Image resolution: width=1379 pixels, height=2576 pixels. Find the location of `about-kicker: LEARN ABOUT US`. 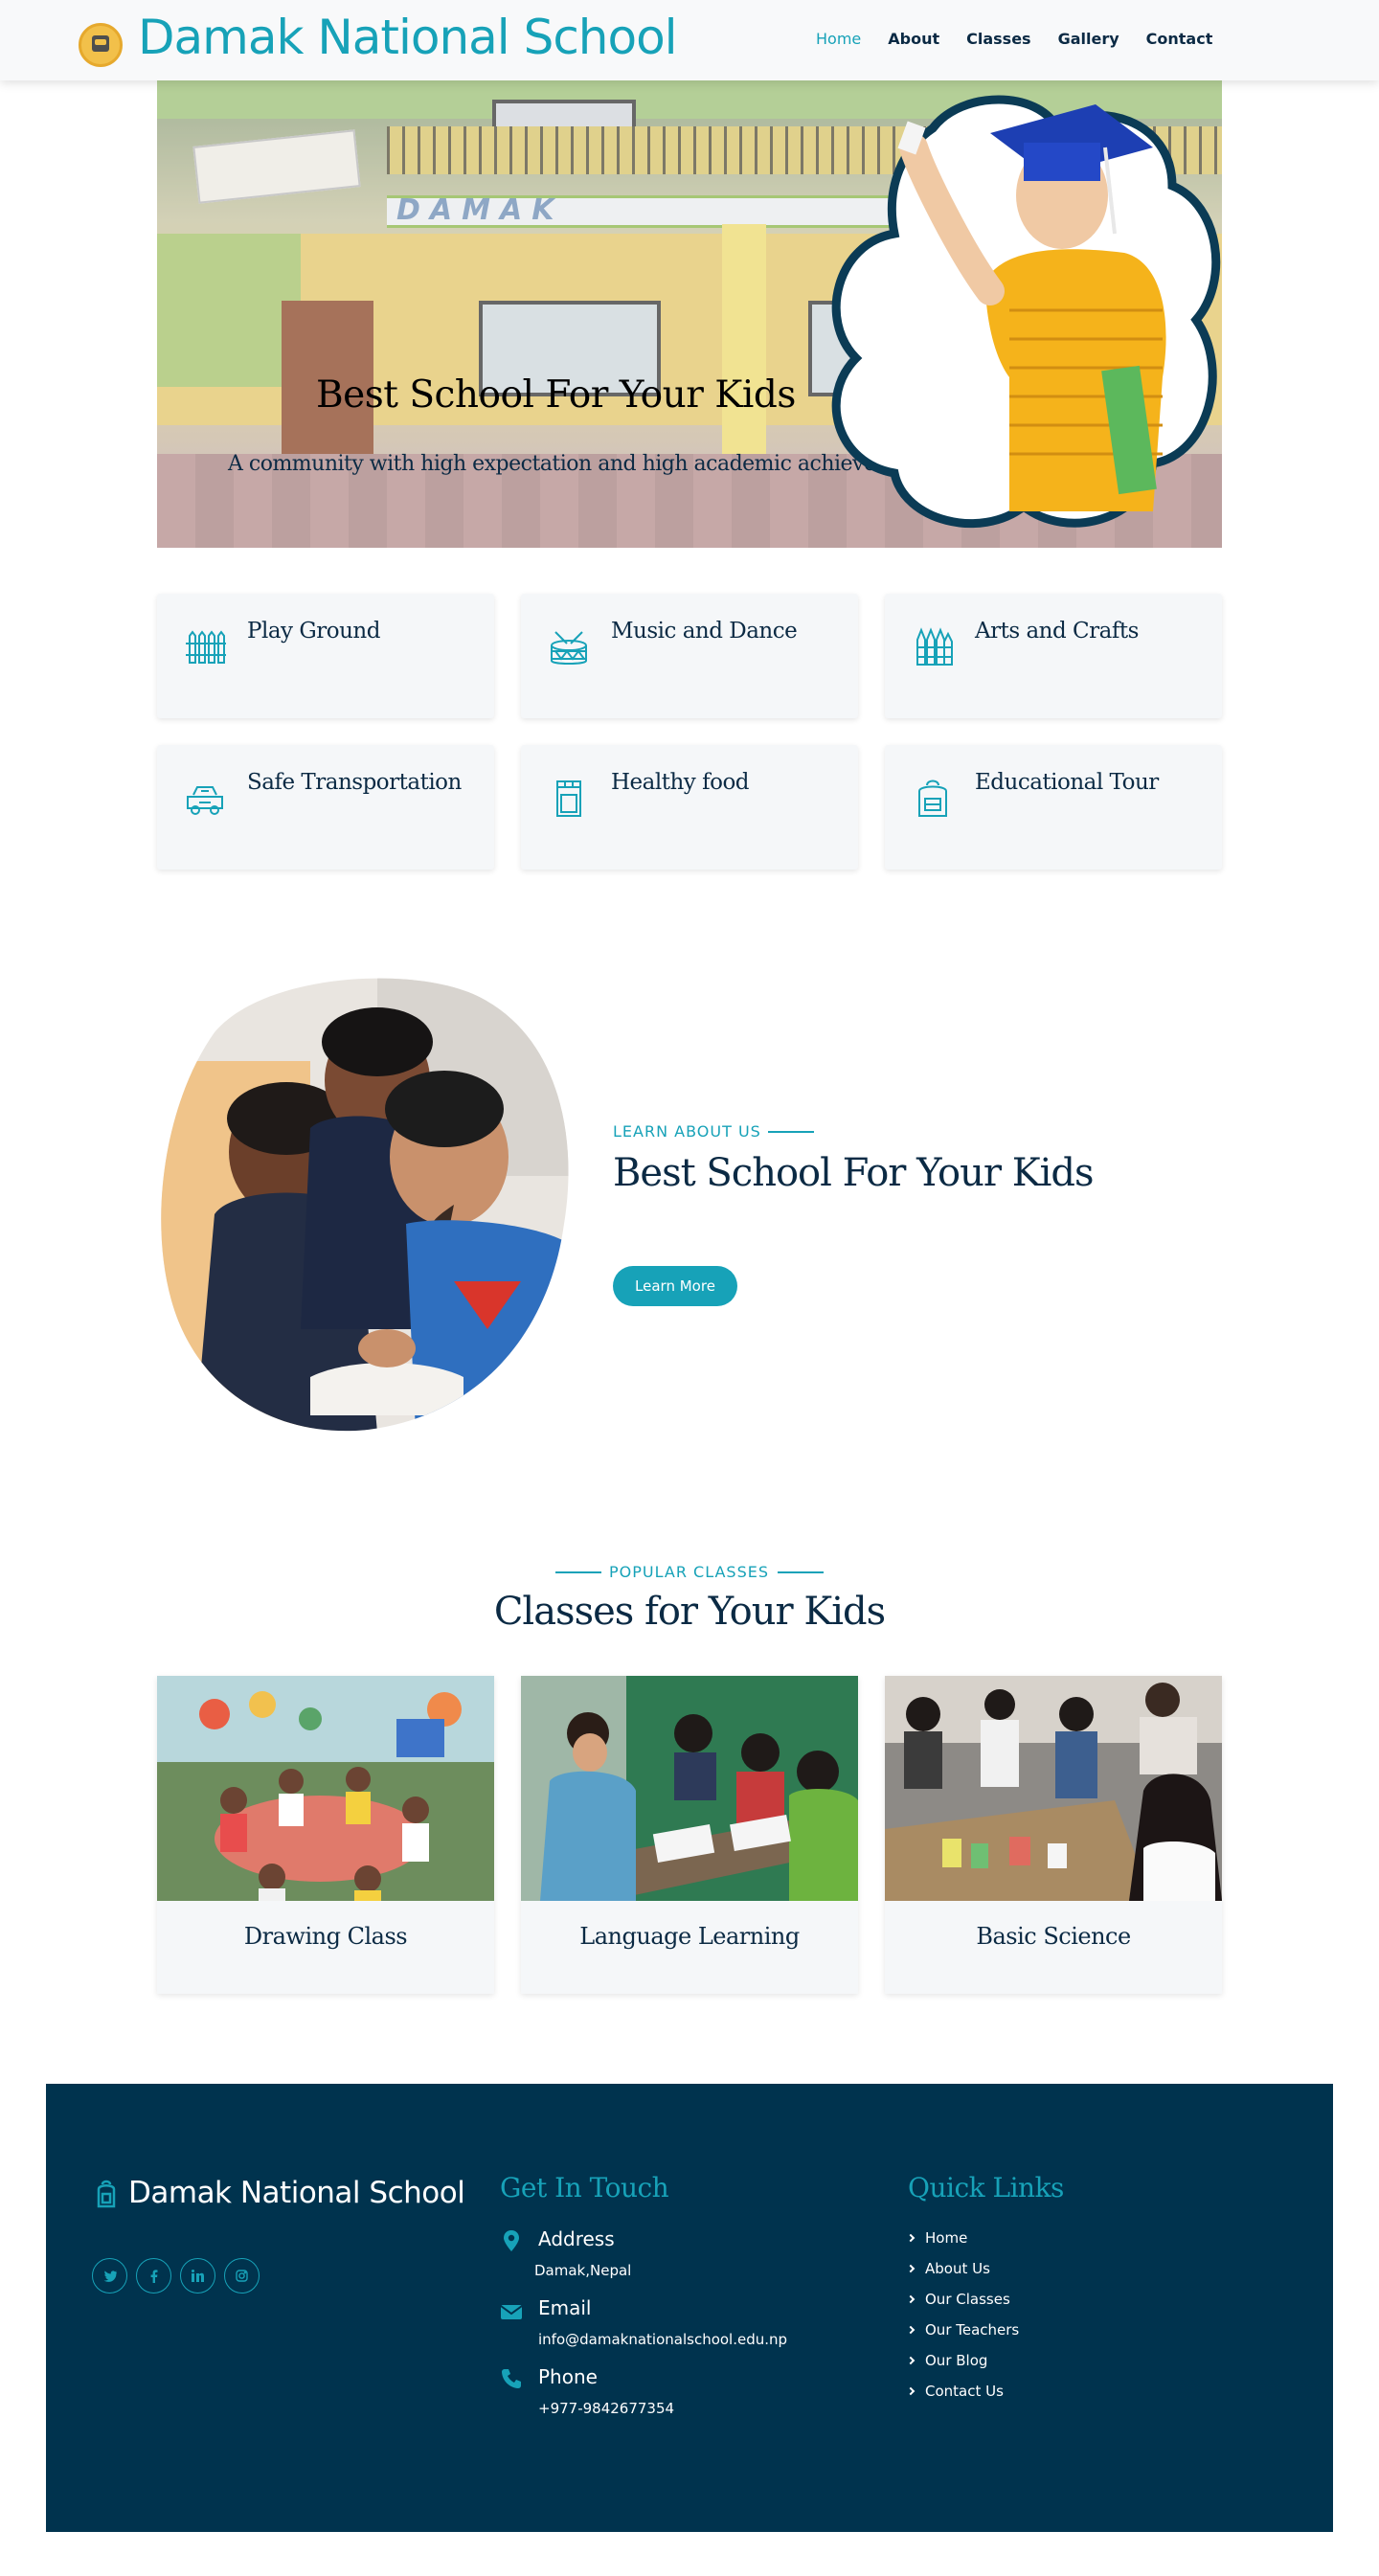

about-kicker: LEARN ABOUT US is located at coordinates (687, 1131).